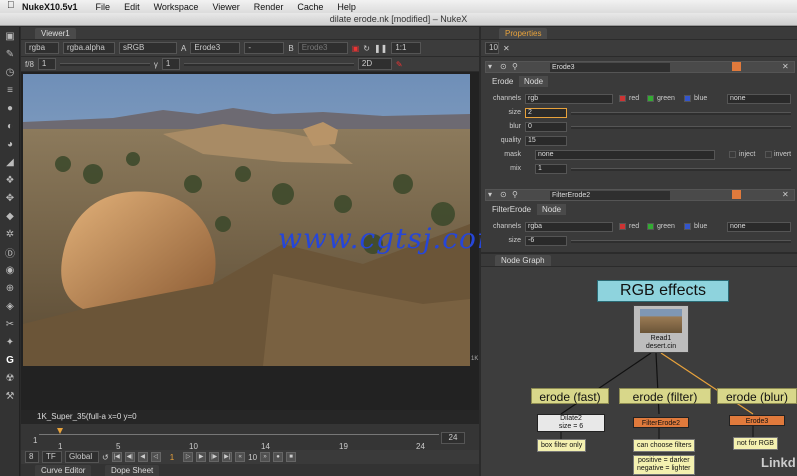 The height and width of the screenshot is (476, 797). I want to click on deep-icon: Ⓓ, so click(10, 252).